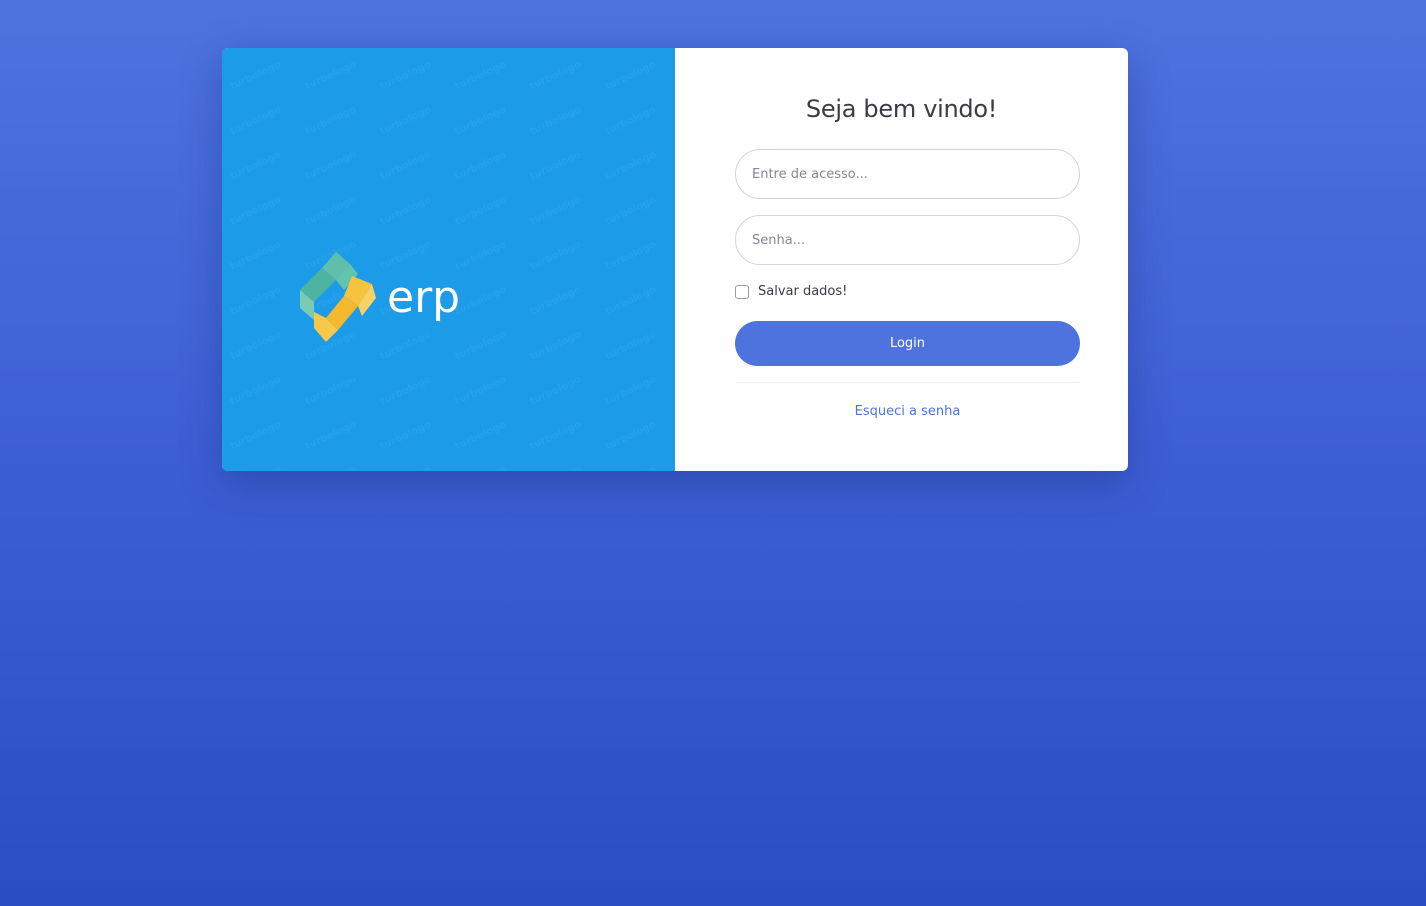 This screenshot has width=1426, height=906. Describe the element at coordinates (423, 297) in the screenshot. I see `logo-text: erp` at that location.